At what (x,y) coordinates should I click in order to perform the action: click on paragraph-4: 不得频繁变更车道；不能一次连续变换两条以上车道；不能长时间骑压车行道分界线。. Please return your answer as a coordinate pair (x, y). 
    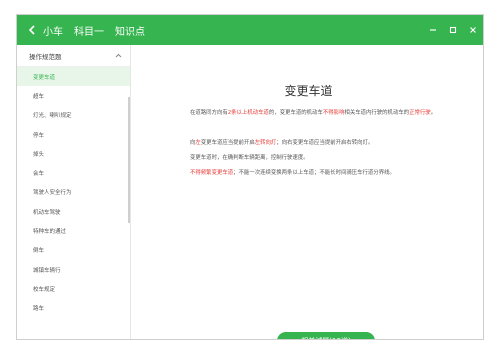
    Looking at the image, I should click on (325, 173).